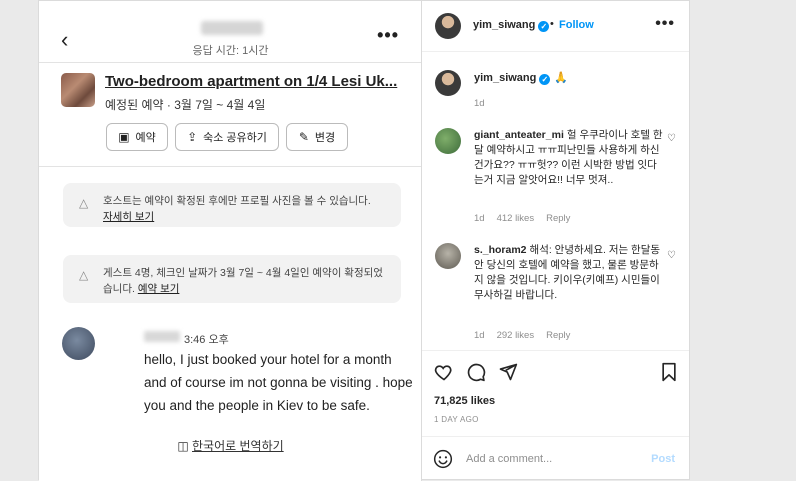  I want to click on translate-label: 한국어로 번역하기, so click(238, 446).